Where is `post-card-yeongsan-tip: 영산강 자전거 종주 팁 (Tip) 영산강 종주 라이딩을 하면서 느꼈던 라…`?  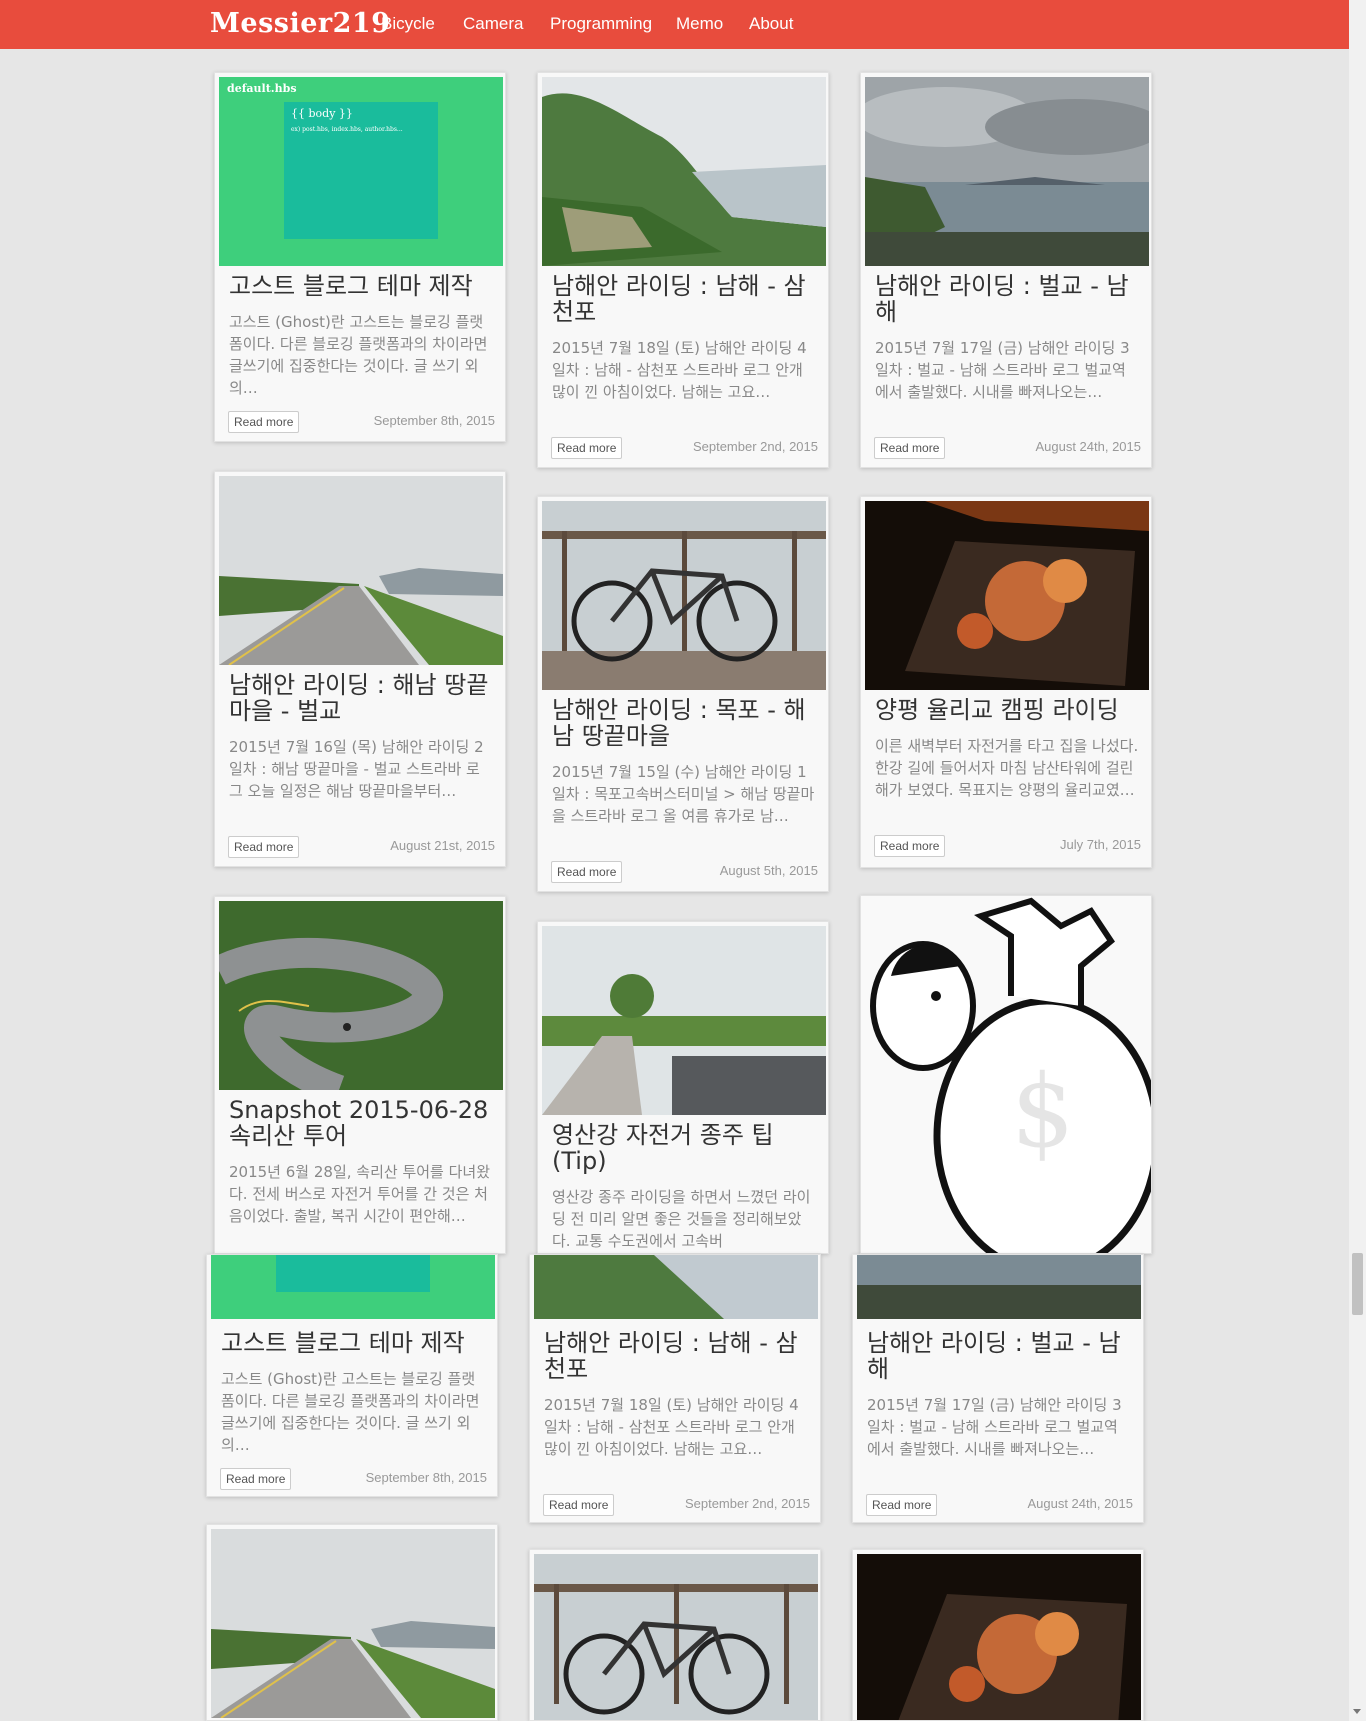 post-card-yeongsan-tip: 영산강 자전거 종주 팁 (Tip) 영산강 종주 라이딩을 하면서 느꼈던 라… is located at coordinates (683, 1087).